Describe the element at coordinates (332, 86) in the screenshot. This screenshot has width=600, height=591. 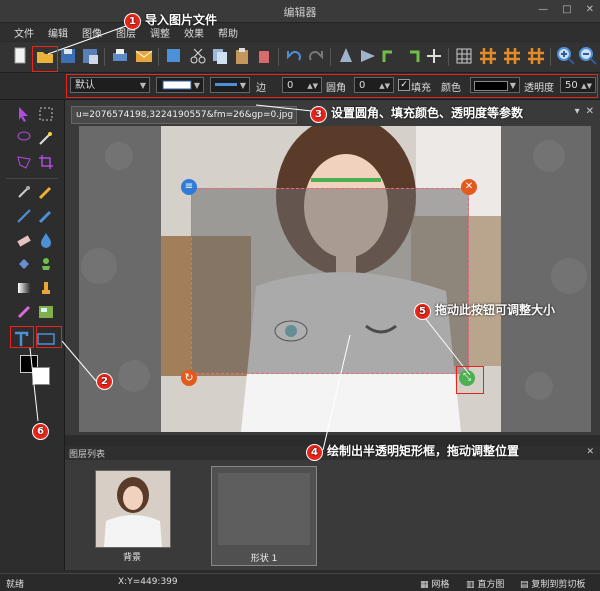
I see `propbar-highlight` at that location.